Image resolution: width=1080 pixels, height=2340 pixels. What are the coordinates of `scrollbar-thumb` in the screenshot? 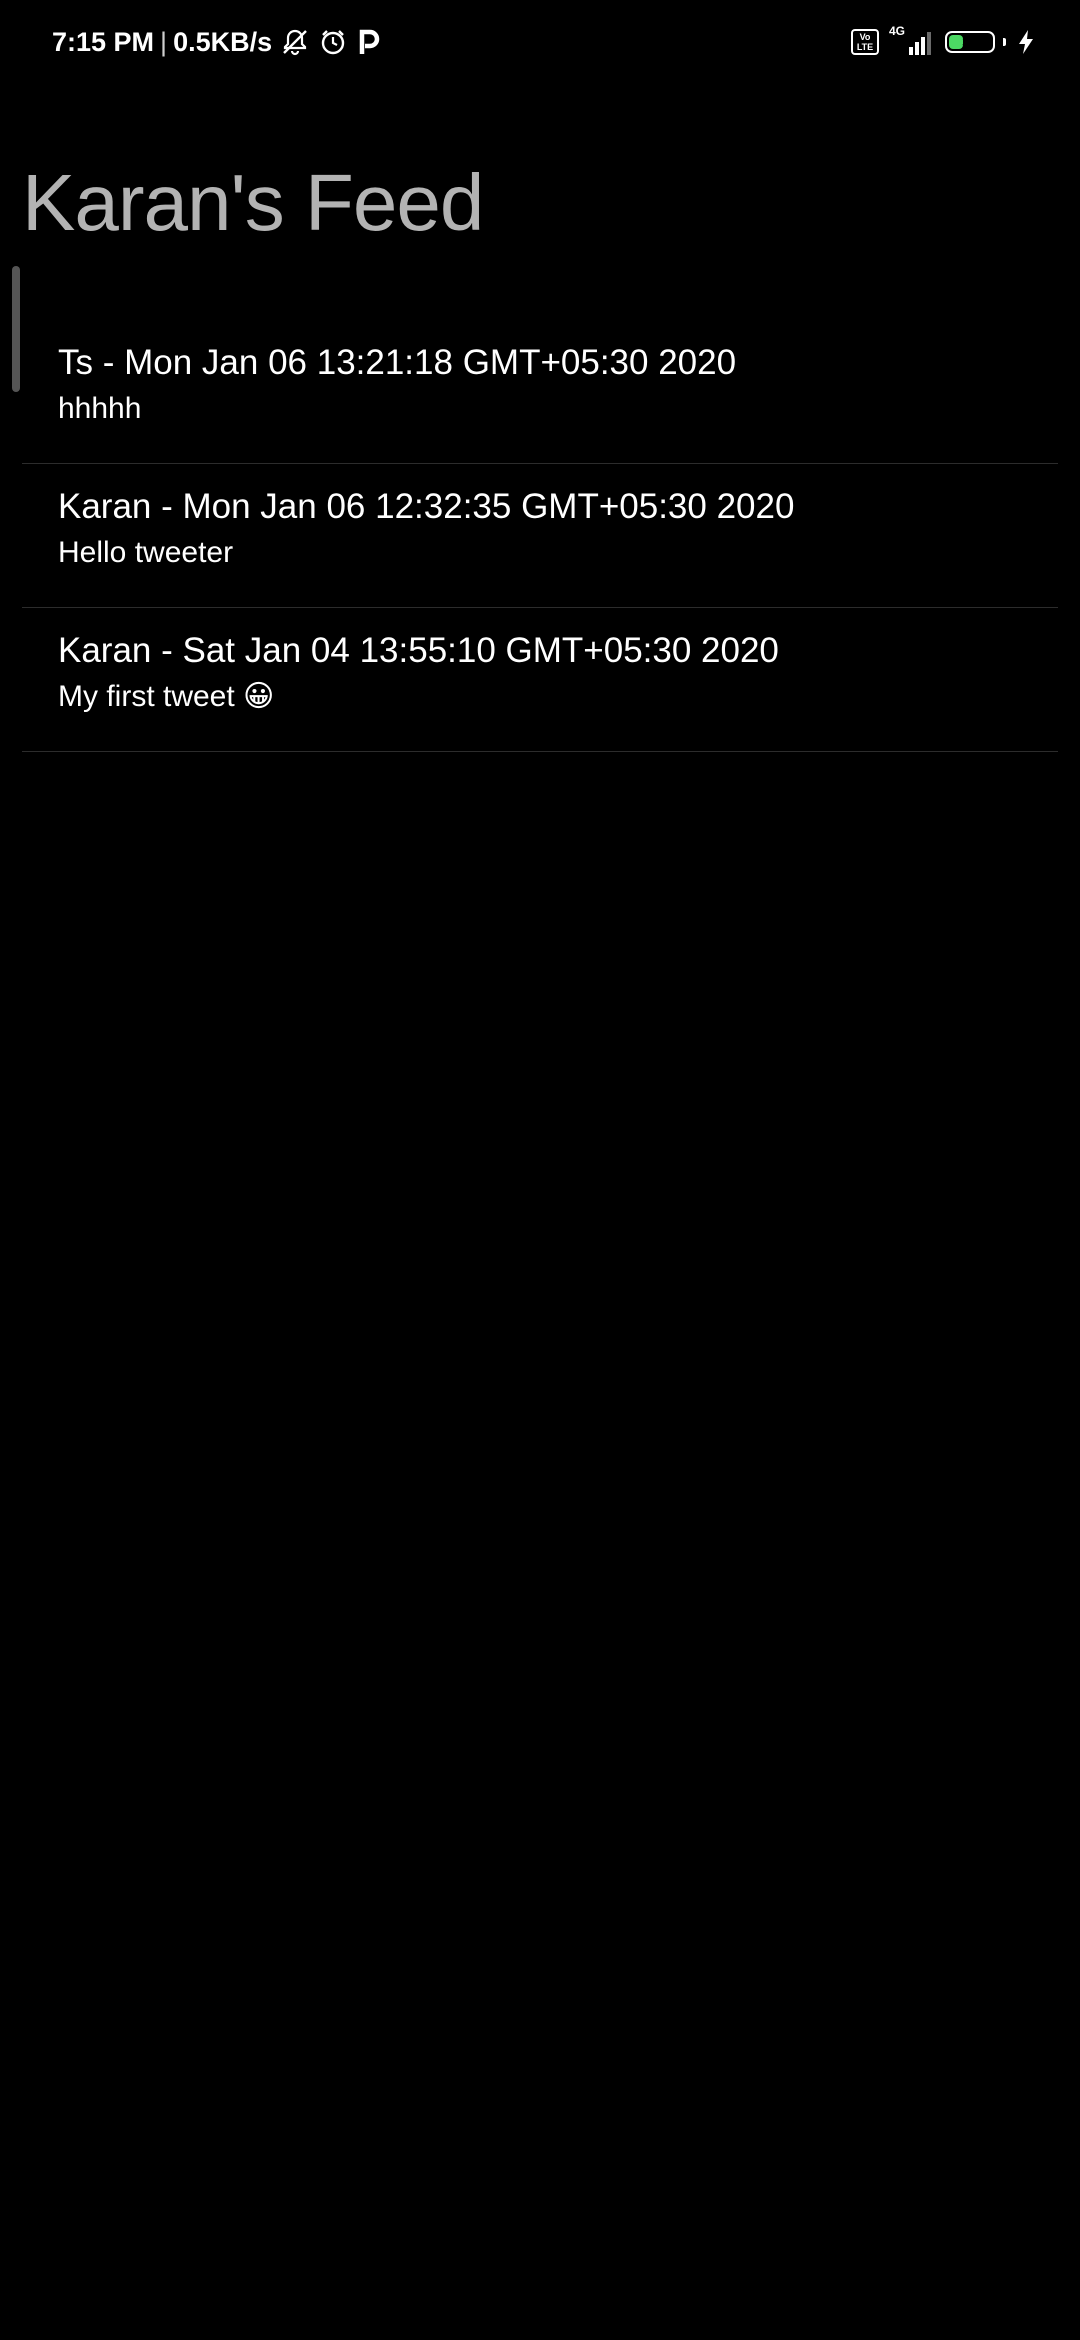 It's located at (16, 329).